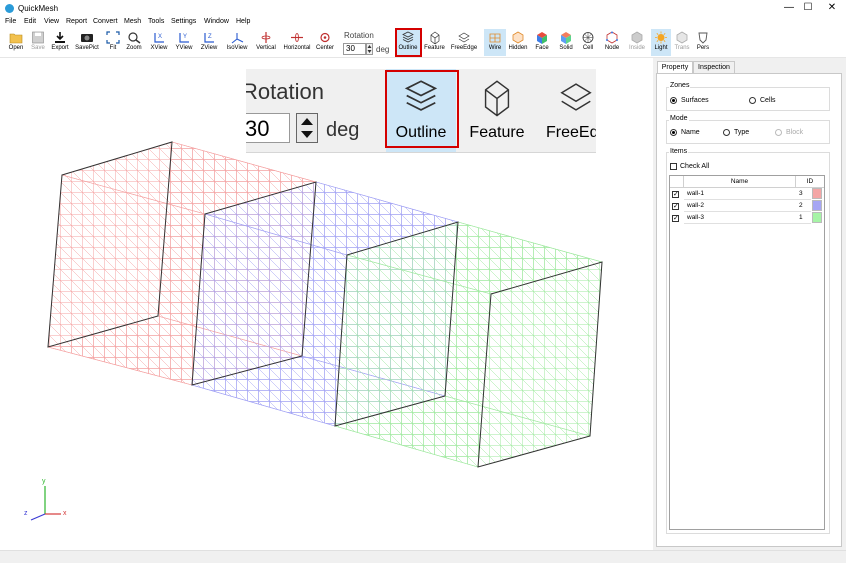 Image resolution: width=846 pixels, height=563 pixels. What do you see at coordinates (354, 49) in the screenshot?
I see `rotation-input: 30` at bounding box center [354, 49].